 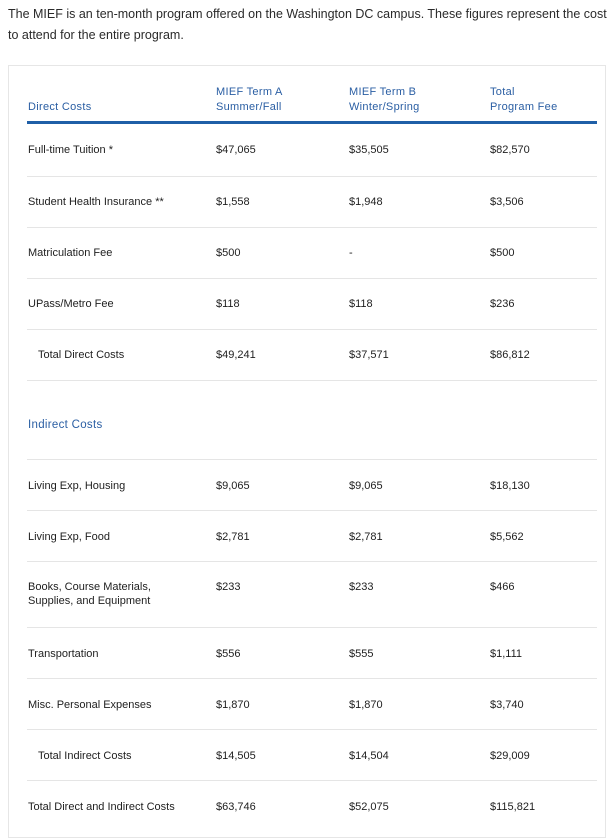 I want to click on row-label: Living Exp, Housing, so click(x=77, y=486).